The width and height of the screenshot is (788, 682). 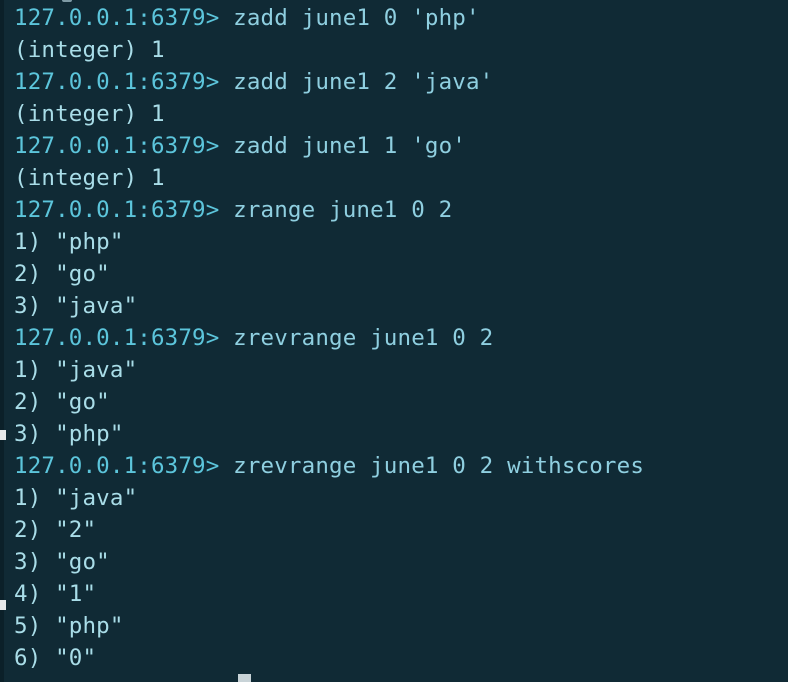 I want to click on command-text: zadd june1 0 'php', so click(x=356, y=18).